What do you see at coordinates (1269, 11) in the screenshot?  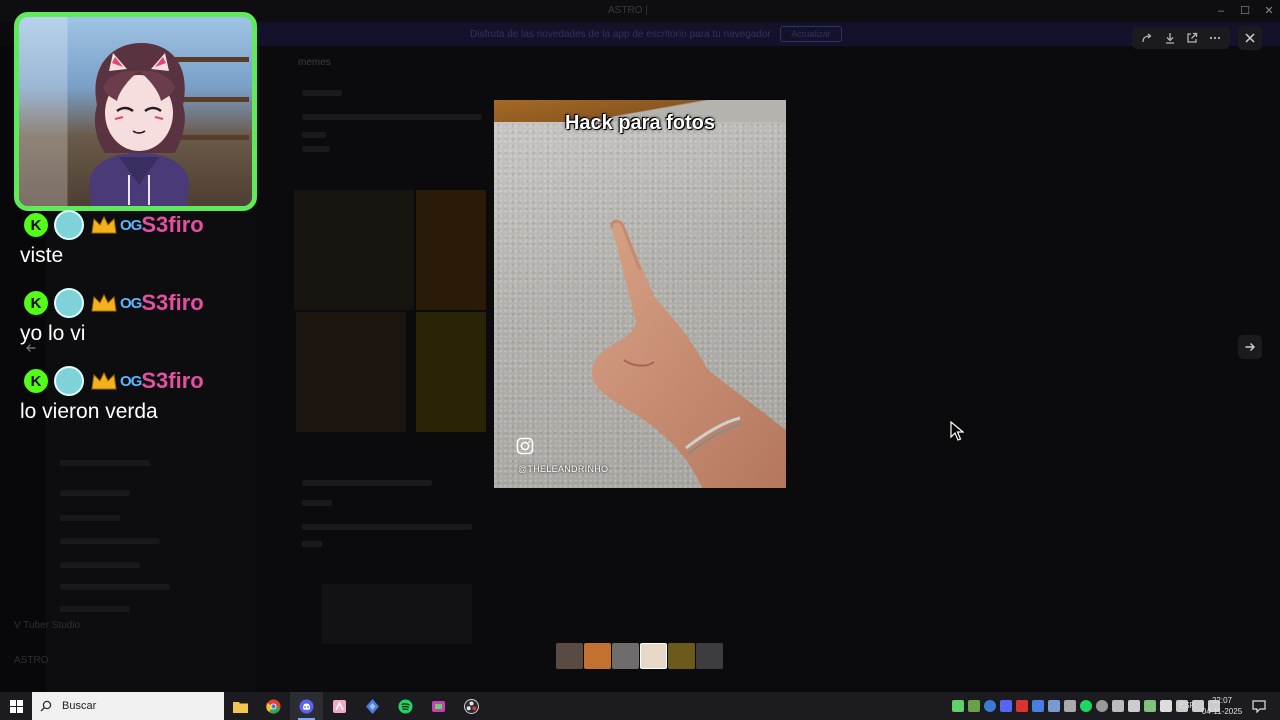 I see `window-close-icon: ✕` at bounding box center [1269, 11].